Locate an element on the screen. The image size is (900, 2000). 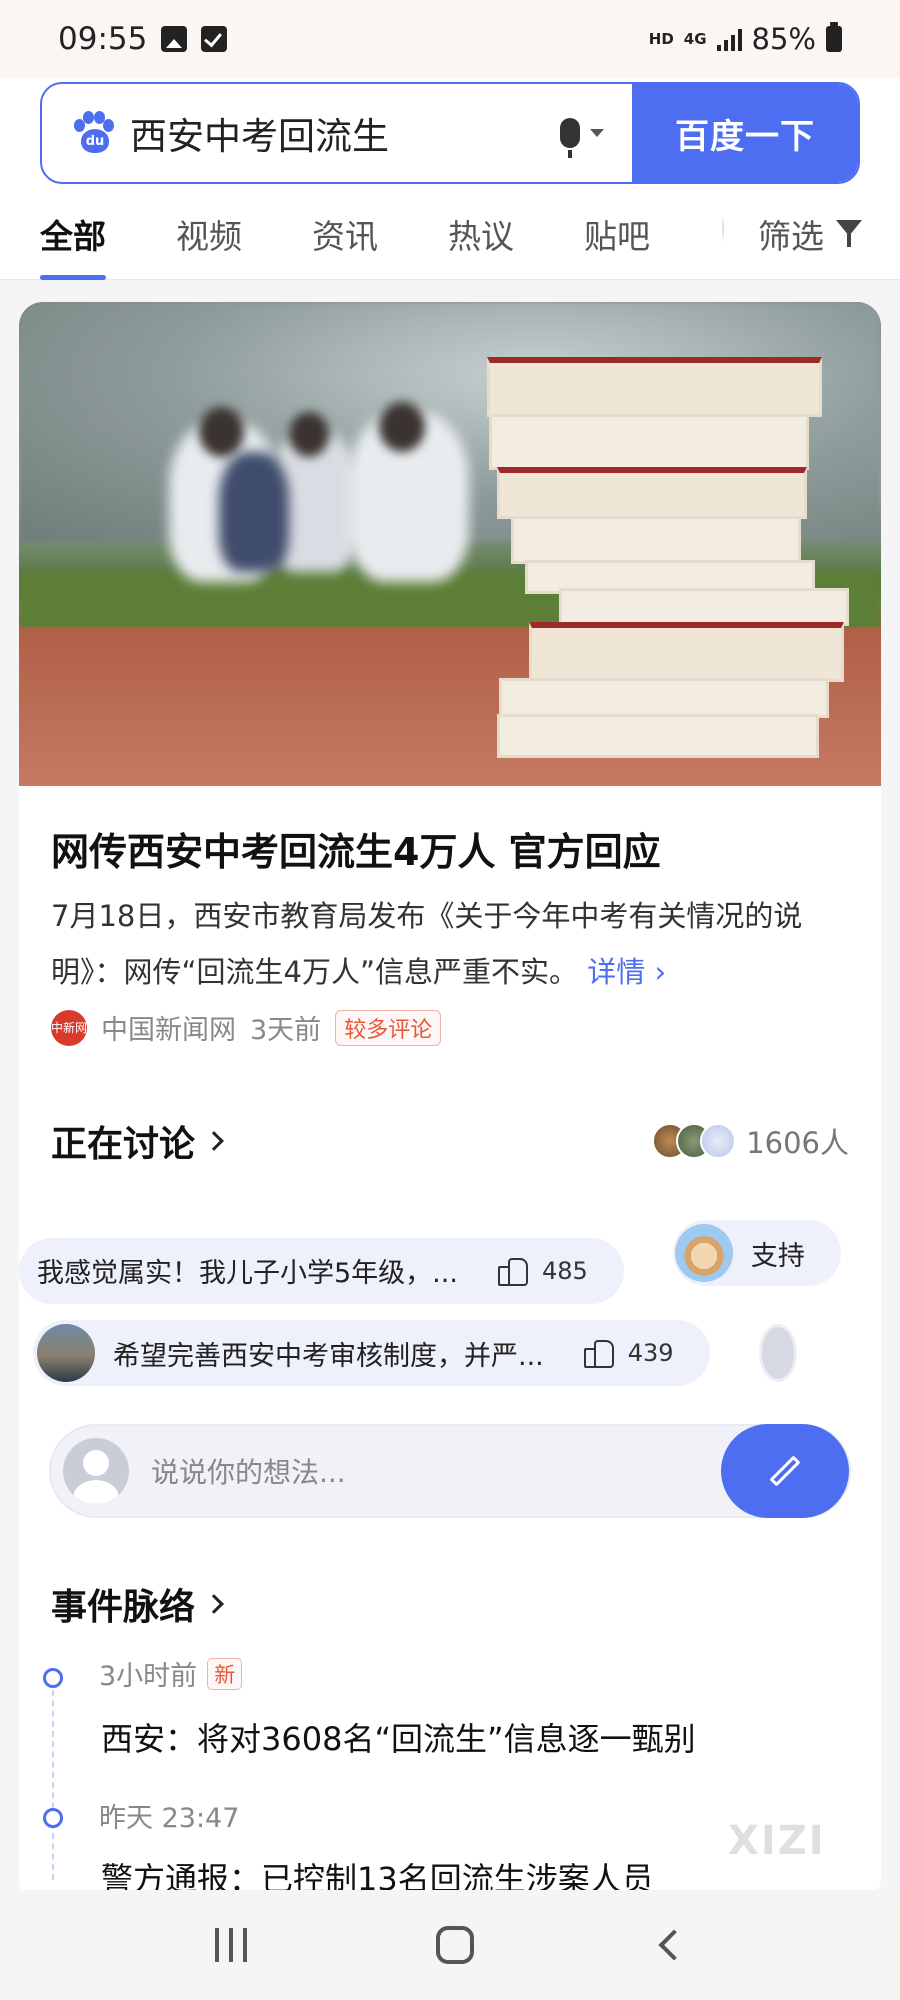
check-notification-icon is located at coordinates (214, 39).